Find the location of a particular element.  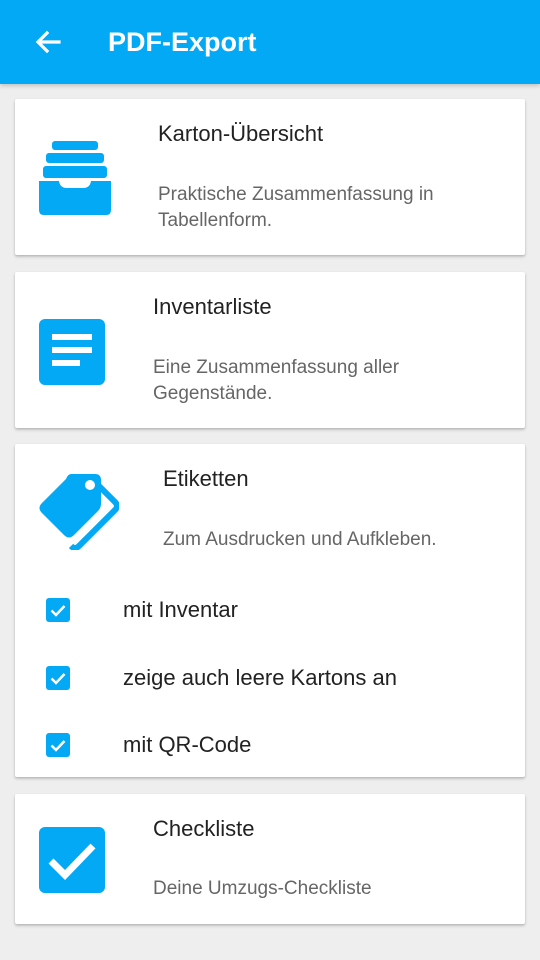

export-card-checklist: Checkliste Deine Umzugs-Checkliste is located at coordinates (270, 859).